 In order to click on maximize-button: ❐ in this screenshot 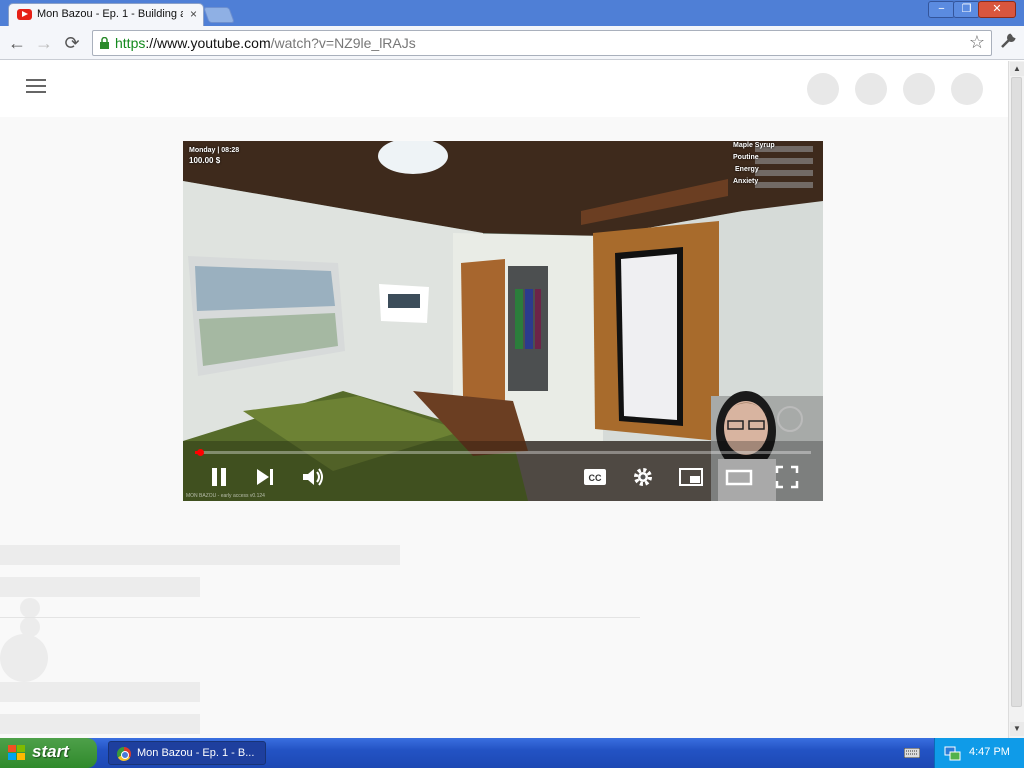, I will do `click(966, 9)`.